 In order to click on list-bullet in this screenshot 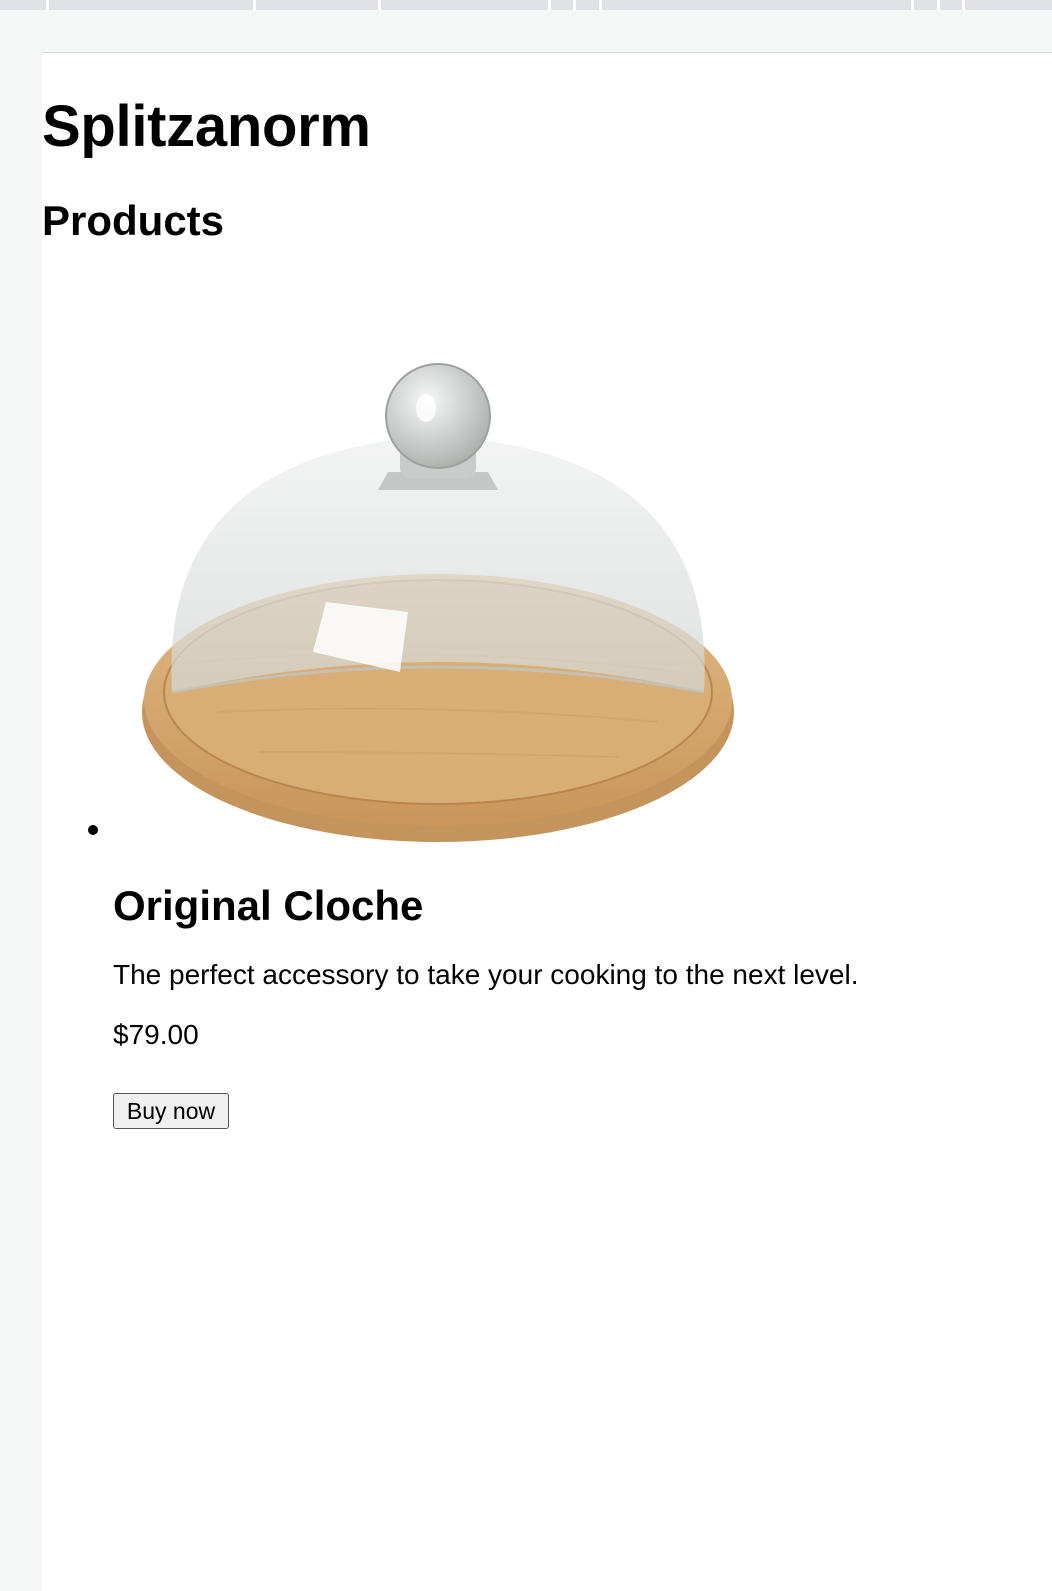, I will do `click(93, 830)`.